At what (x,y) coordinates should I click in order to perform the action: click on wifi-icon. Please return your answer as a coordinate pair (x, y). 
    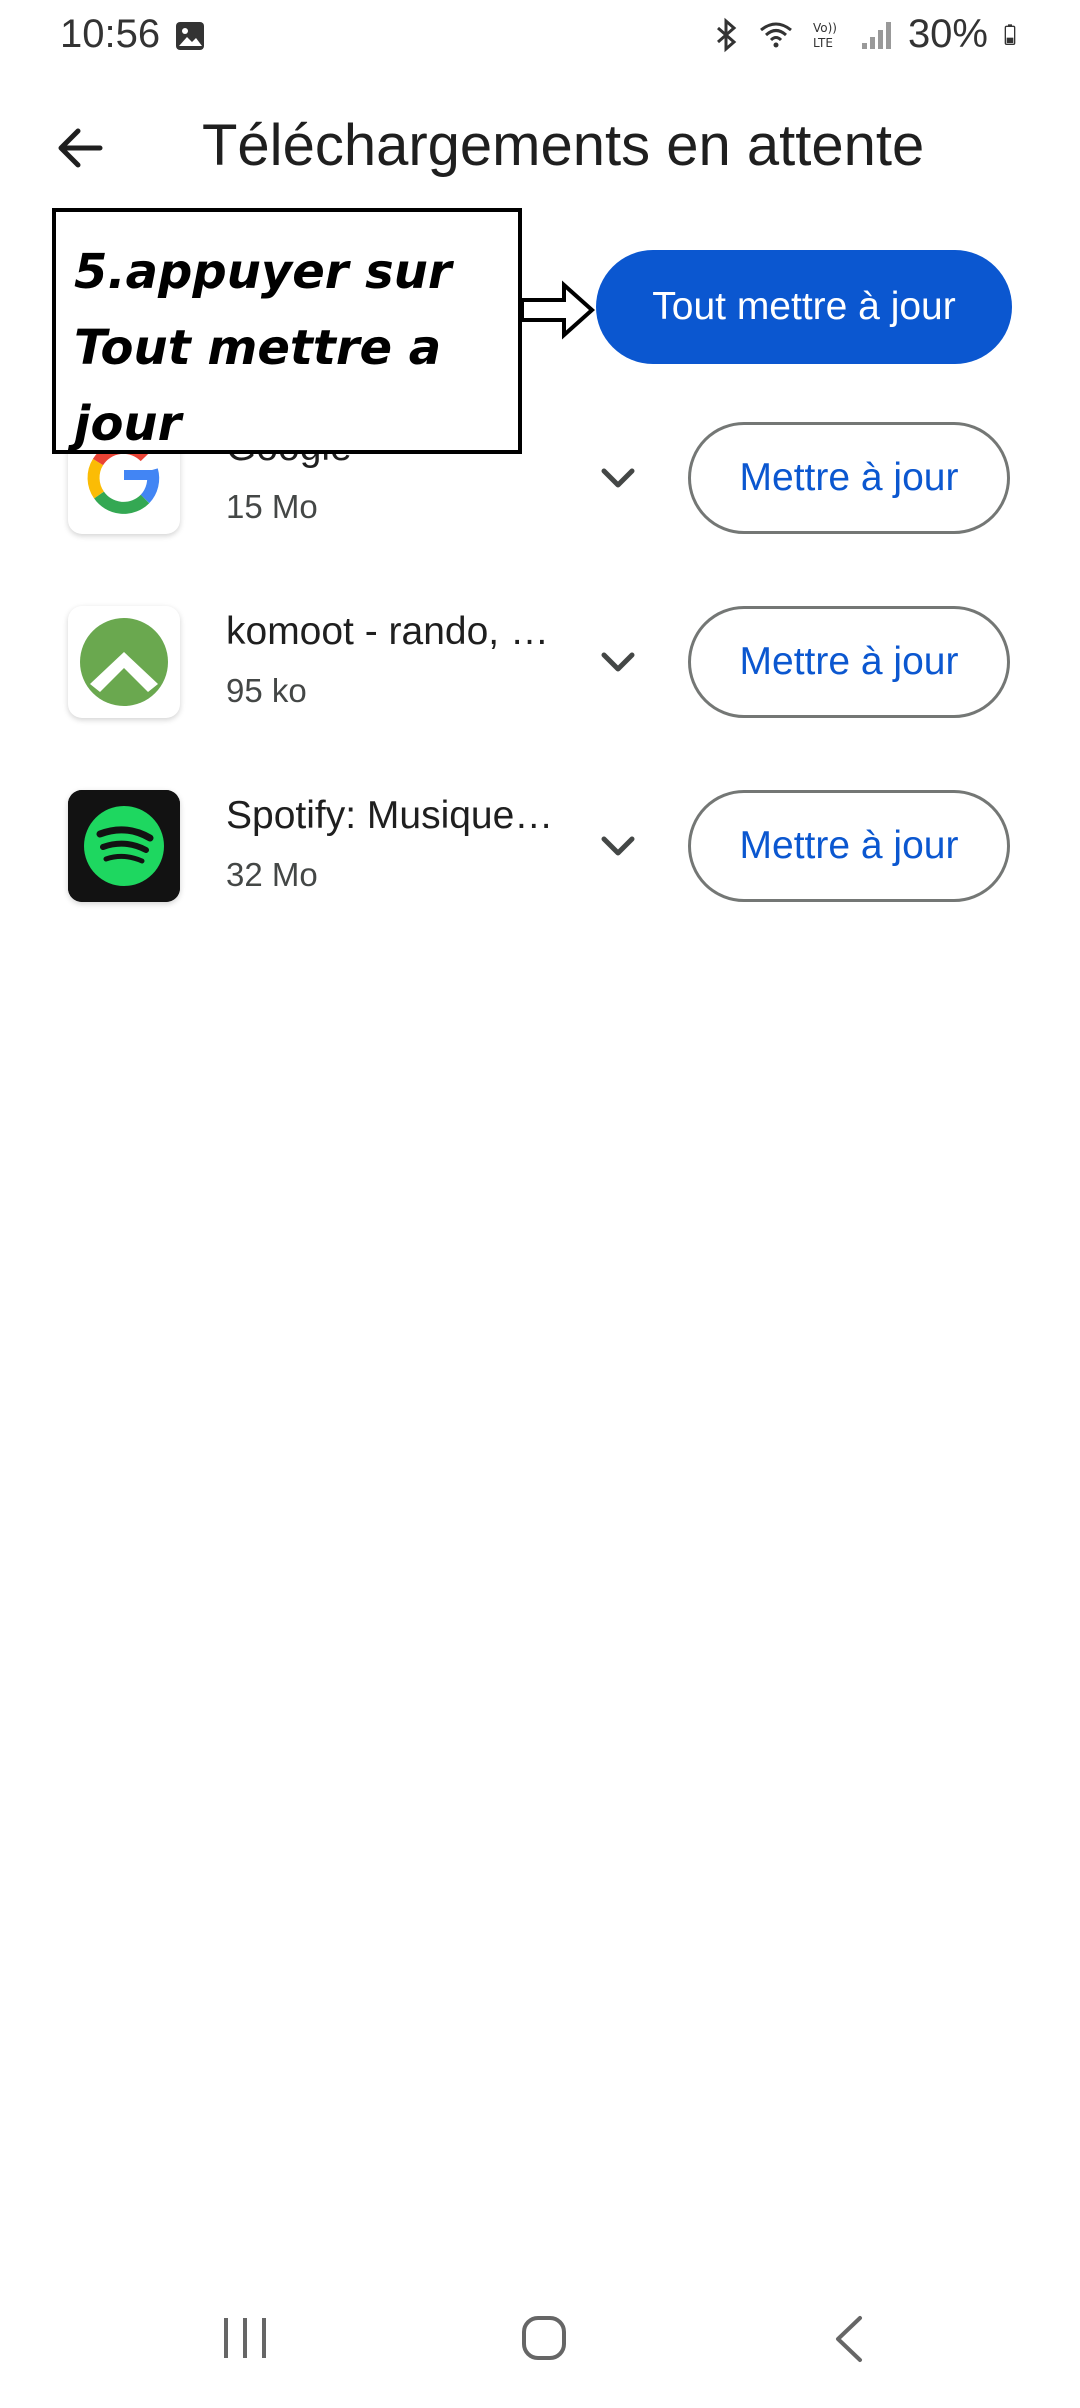
    Looking at the image, I should click on (776, 34).